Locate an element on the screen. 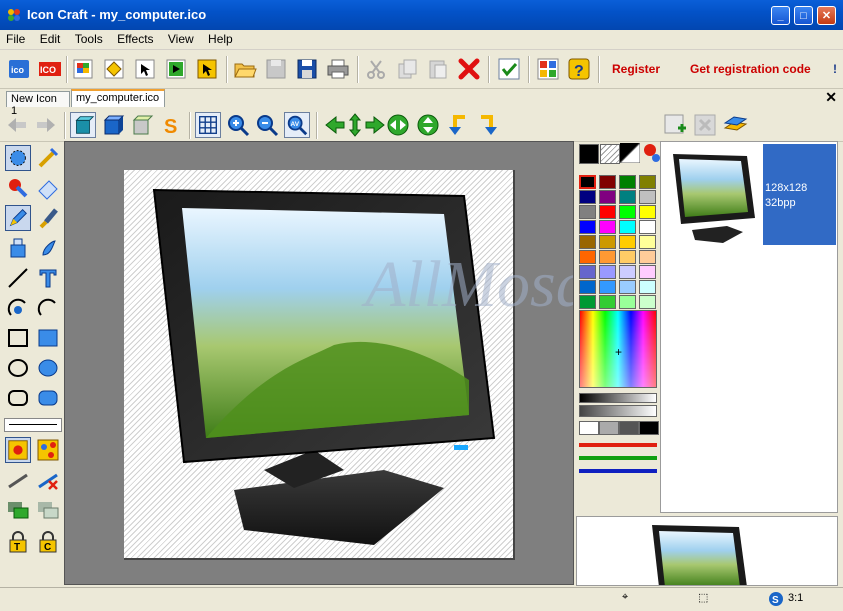 The image size is (843, 611). color-picker-icon is located at coordinates (18, 188).